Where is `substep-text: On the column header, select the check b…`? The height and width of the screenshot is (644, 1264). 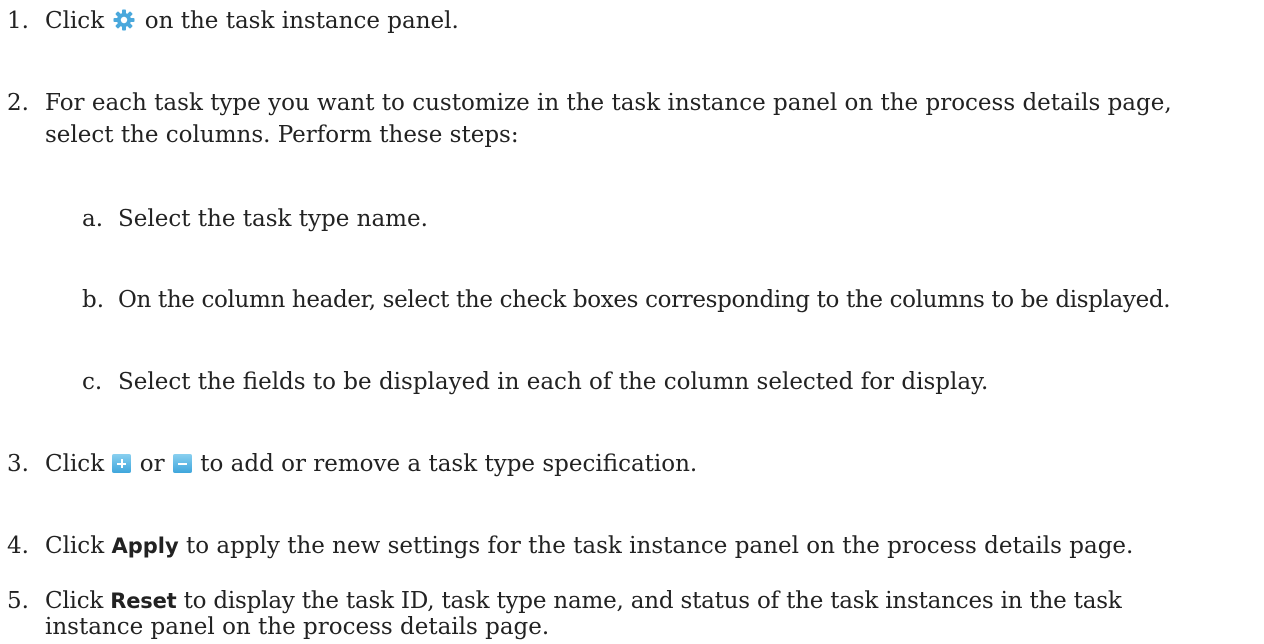
substep-text: On the column header, select the check b… is located at coordinates (644, 300).